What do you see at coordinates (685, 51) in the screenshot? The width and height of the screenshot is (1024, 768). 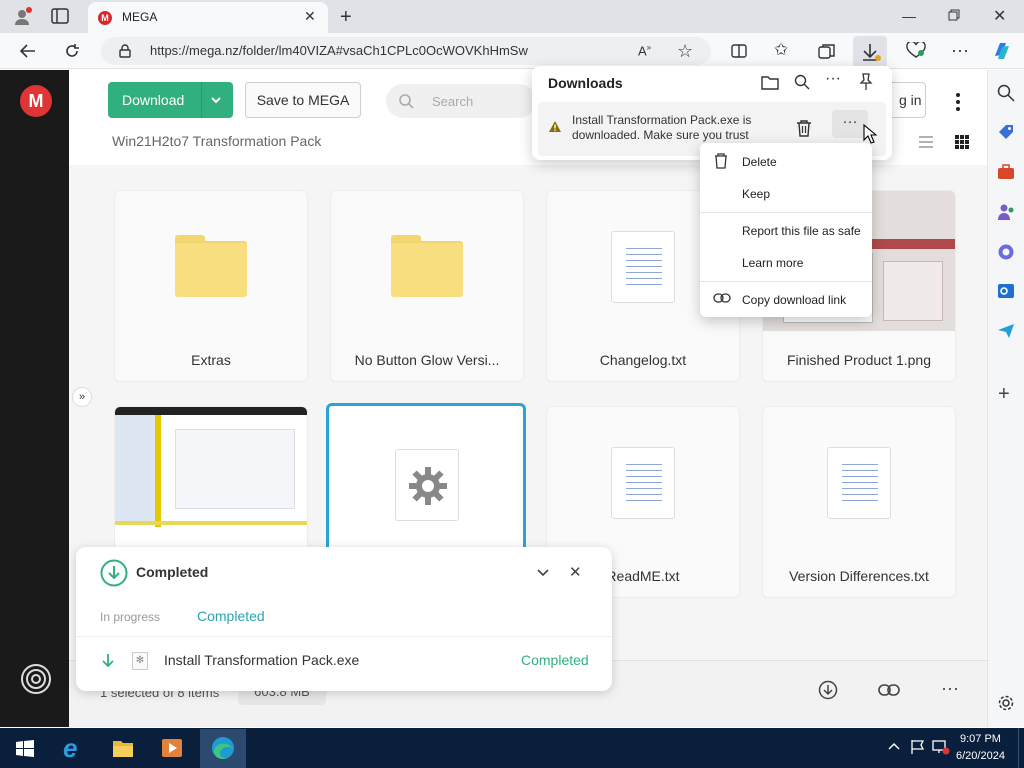 I see `favorite-star-icon: ☆` at bounding box center [685, 51].